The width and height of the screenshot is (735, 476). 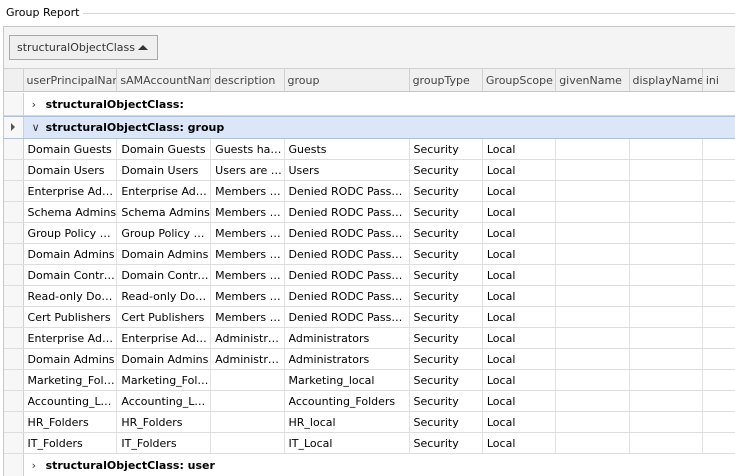 What do you see at coordinates (71, 401) in the screenshot?
I see `cell-userprincipalname: Accounting_Local` at bounding box center [71, 401].